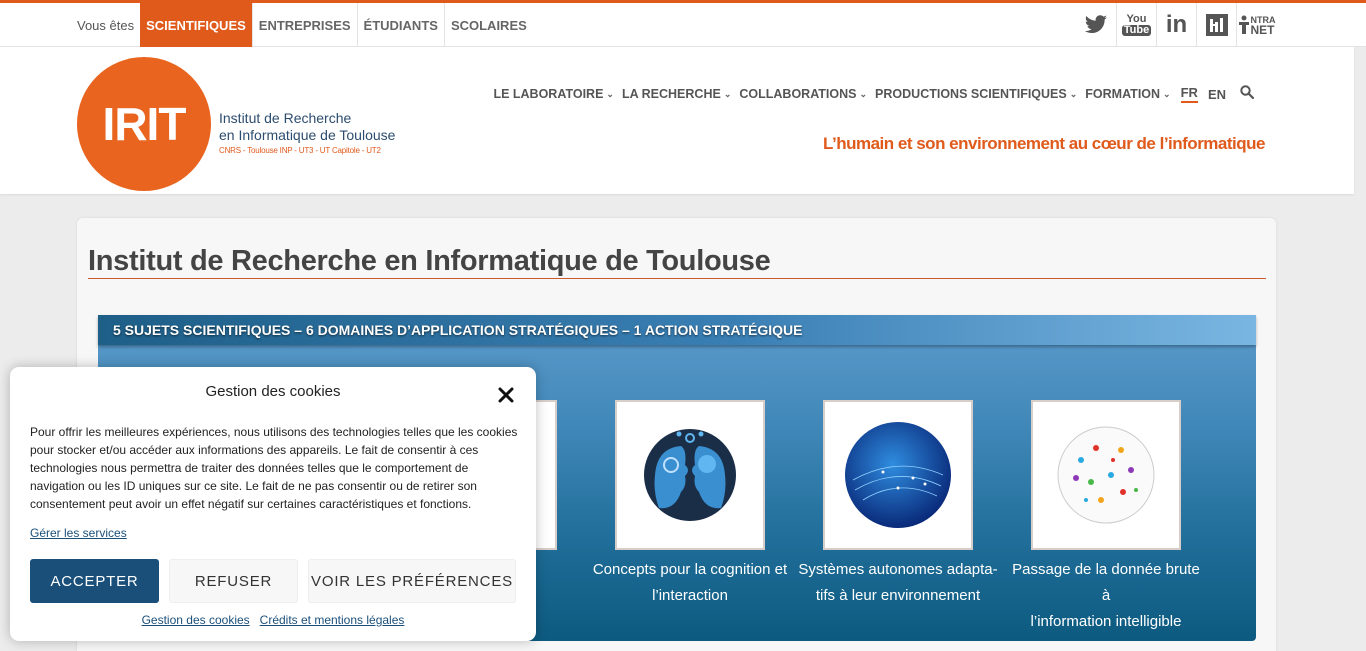 Image resolution: width=1366 pixels, height=651 pixels. What do you see at coordinates (898, 595) in the screenshot?
I see `topic-caption-autonomous-line2: tifs à leur environnement` at bounding box center [898, 595].